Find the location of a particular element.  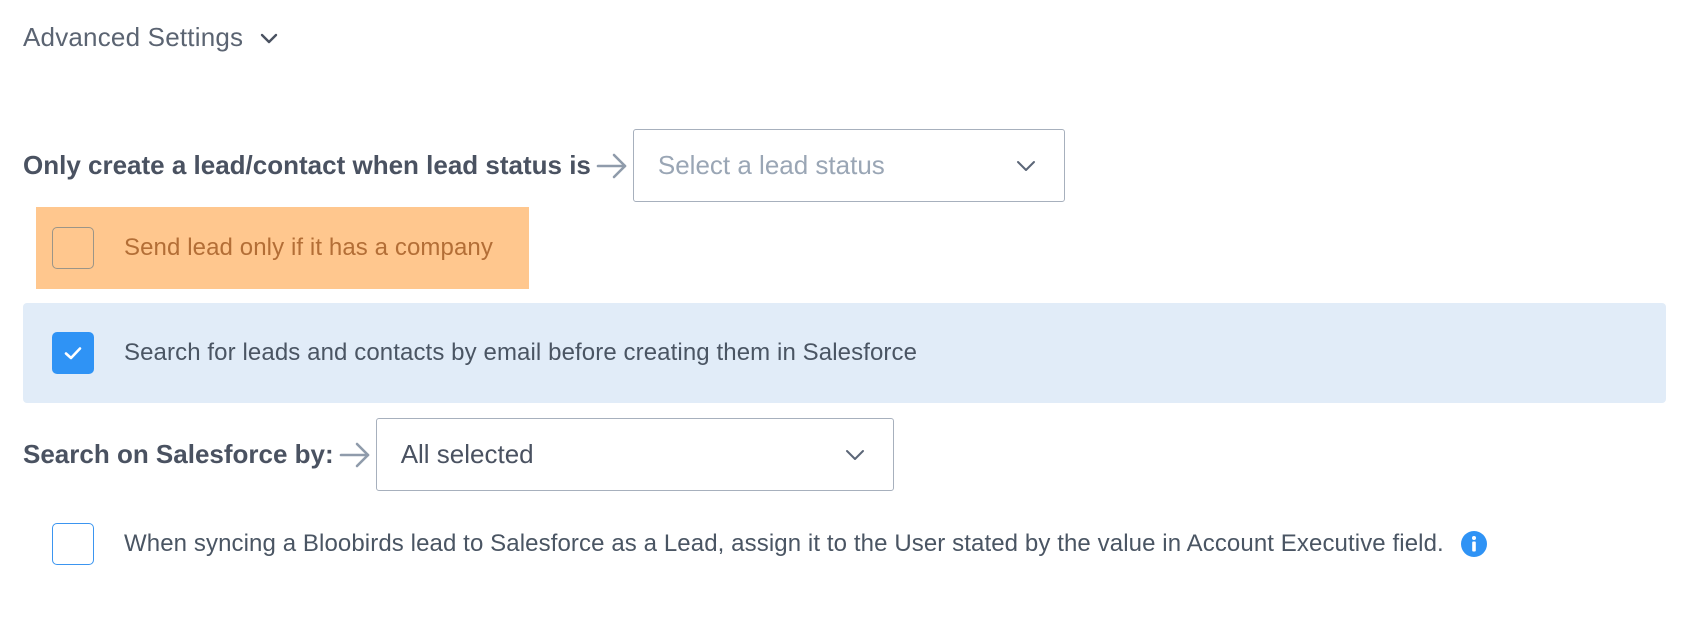

search-by-row: Search on Salesforce by: All selected is located at coordinates (458, 454).